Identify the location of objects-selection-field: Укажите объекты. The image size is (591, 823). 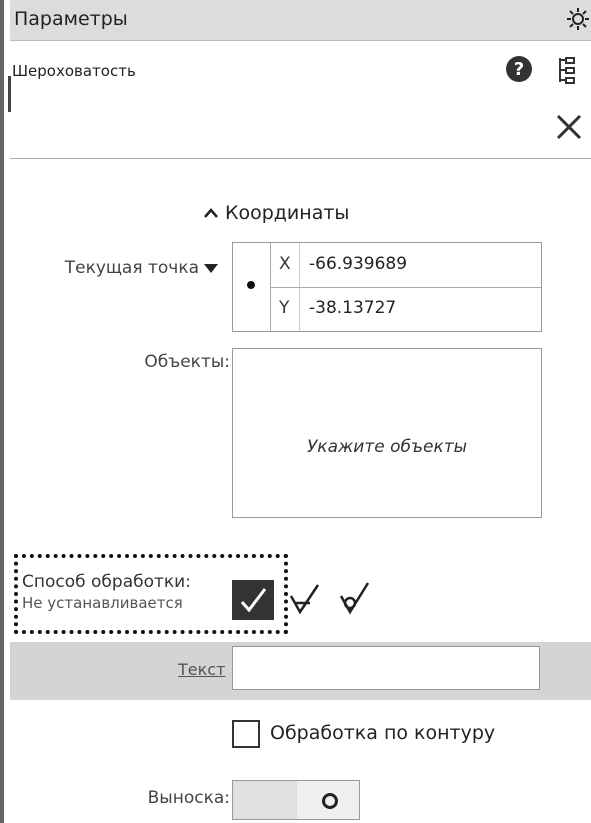
(387, 433).